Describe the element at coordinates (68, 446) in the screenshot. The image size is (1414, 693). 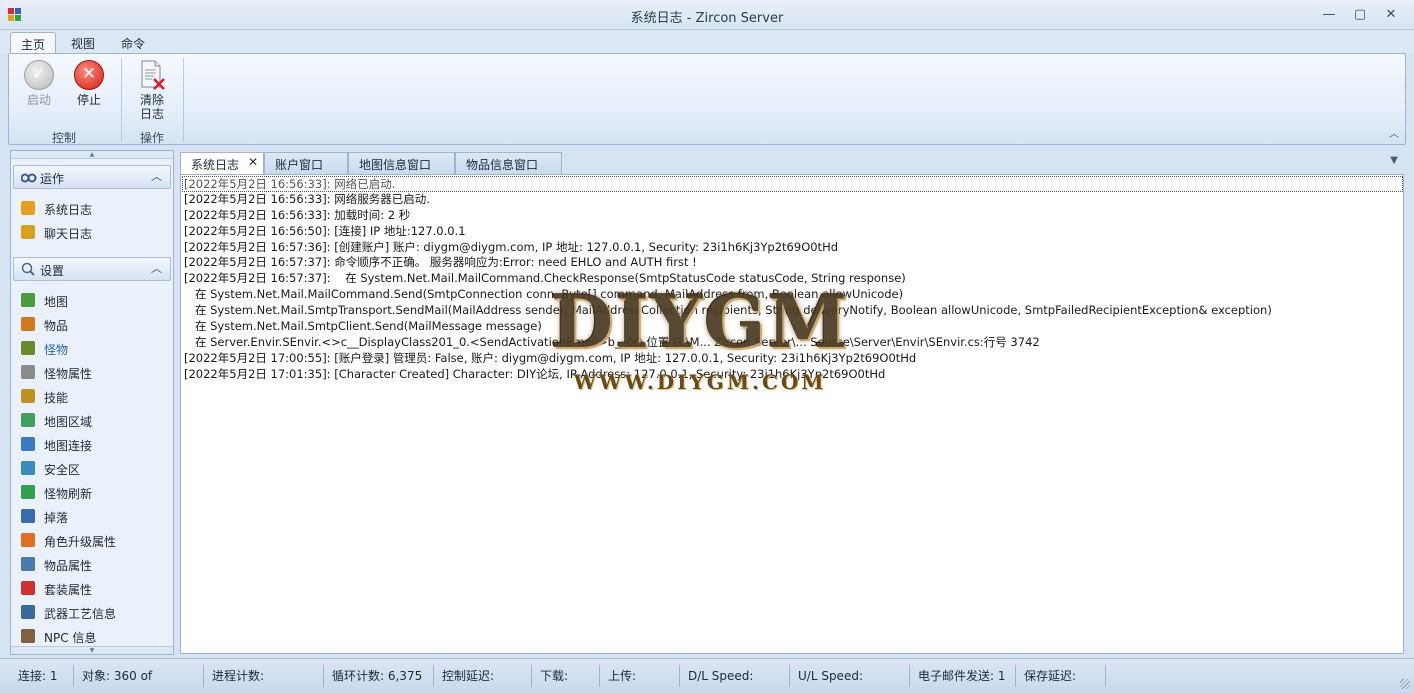
I see `nav-item-label: 地图连接` at that location.